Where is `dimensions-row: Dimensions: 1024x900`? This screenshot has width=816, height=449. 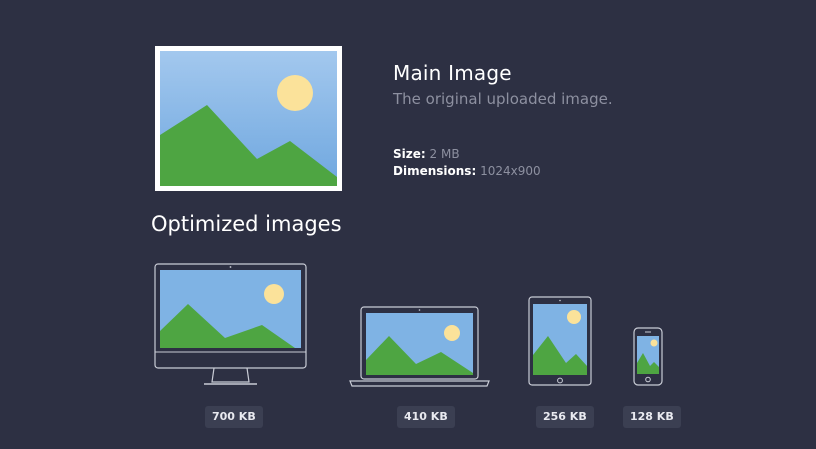
dimensions-row: Dimensions: 1024x900 is located at coordinates (467, 171).